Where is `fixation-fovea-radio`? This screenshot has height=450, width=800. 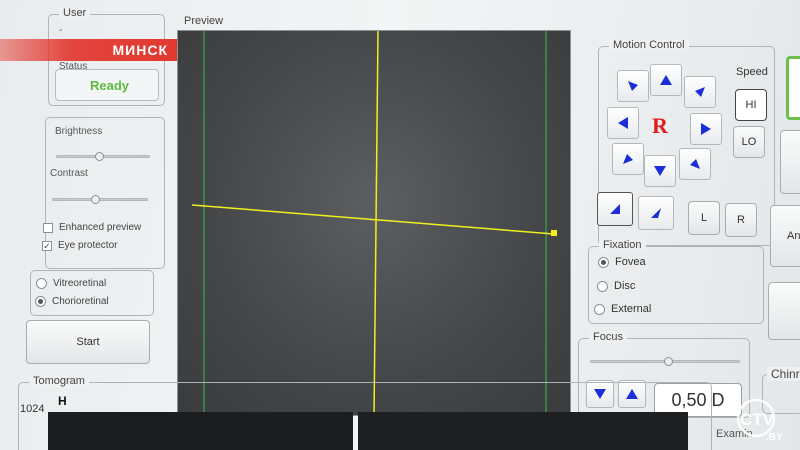 fixation-fovea-radio is located at coordinates (603, 262).